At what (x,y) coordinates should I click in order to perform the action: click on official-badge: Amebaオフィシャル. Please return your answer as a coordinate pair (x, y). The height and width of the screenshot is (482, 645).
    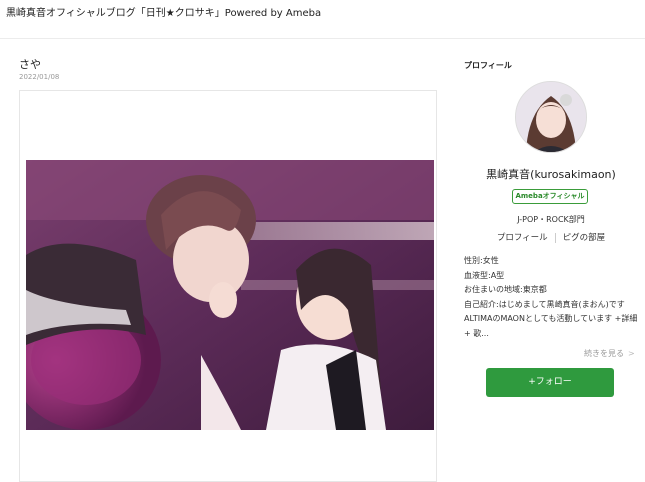
    Looking at the image, I should click on (550, 196).